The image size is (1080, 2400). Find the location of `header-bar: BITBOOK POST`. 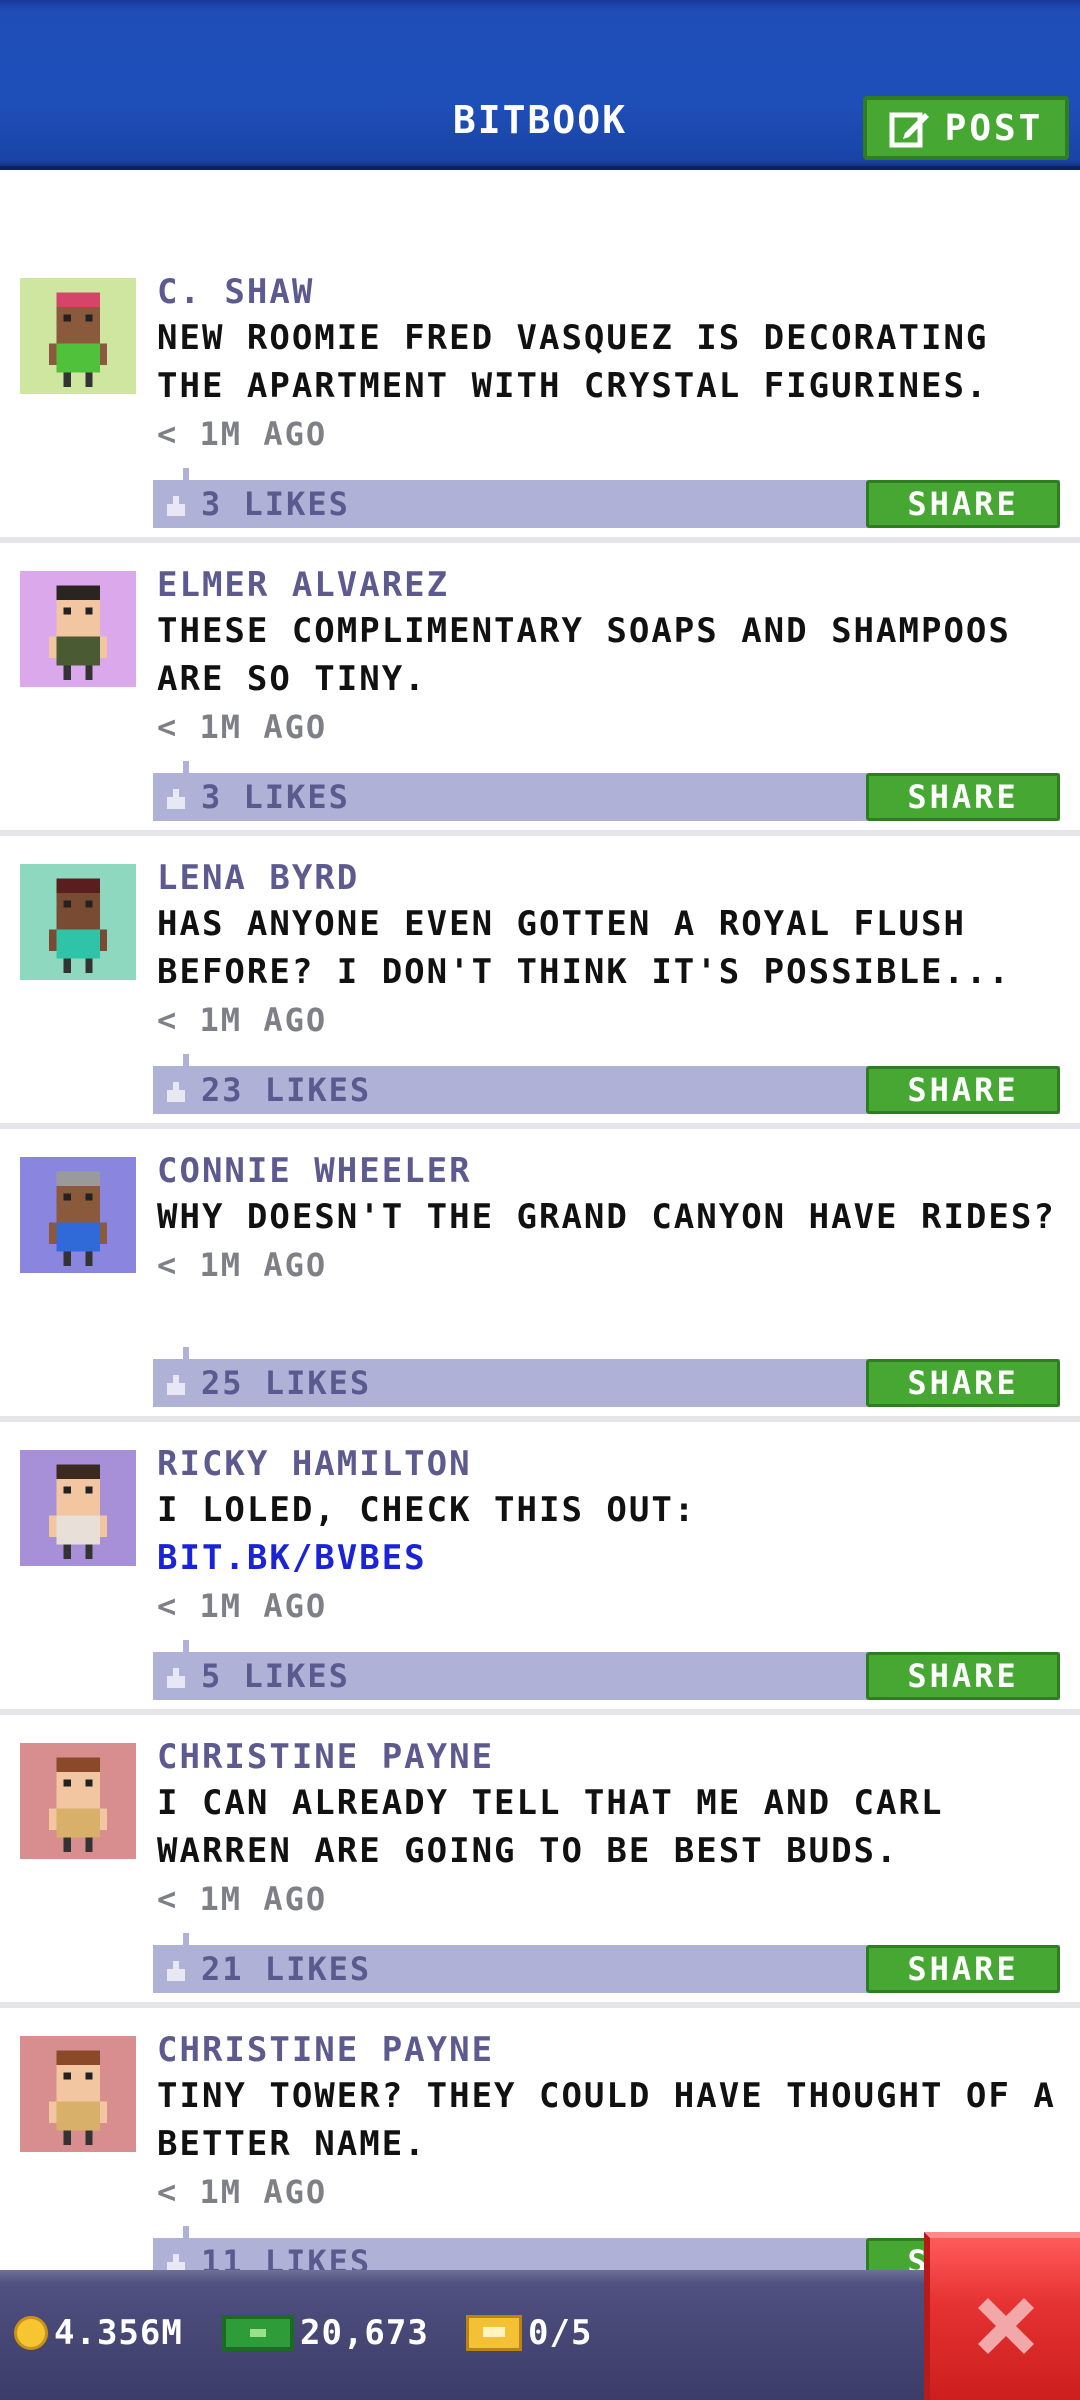

header-bar: BITBOOK POST is located at coordinates (540, 85).